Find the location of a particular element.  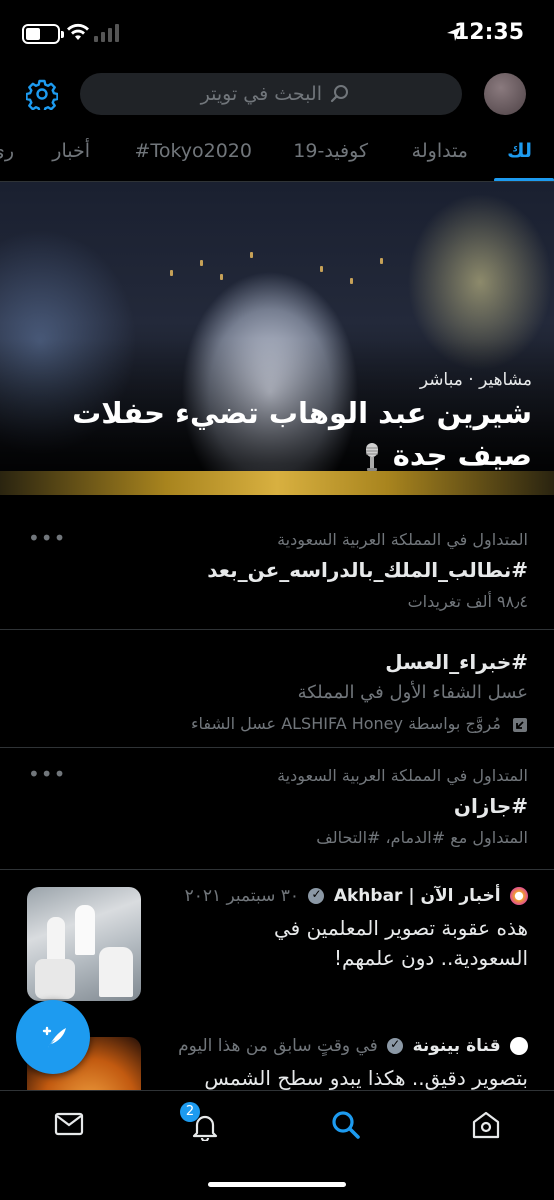

news-source-line: أخبار الآن | Akhbar ٣٠ سبتمبر ٢٠٢١ is located at coordinates (356, 896).